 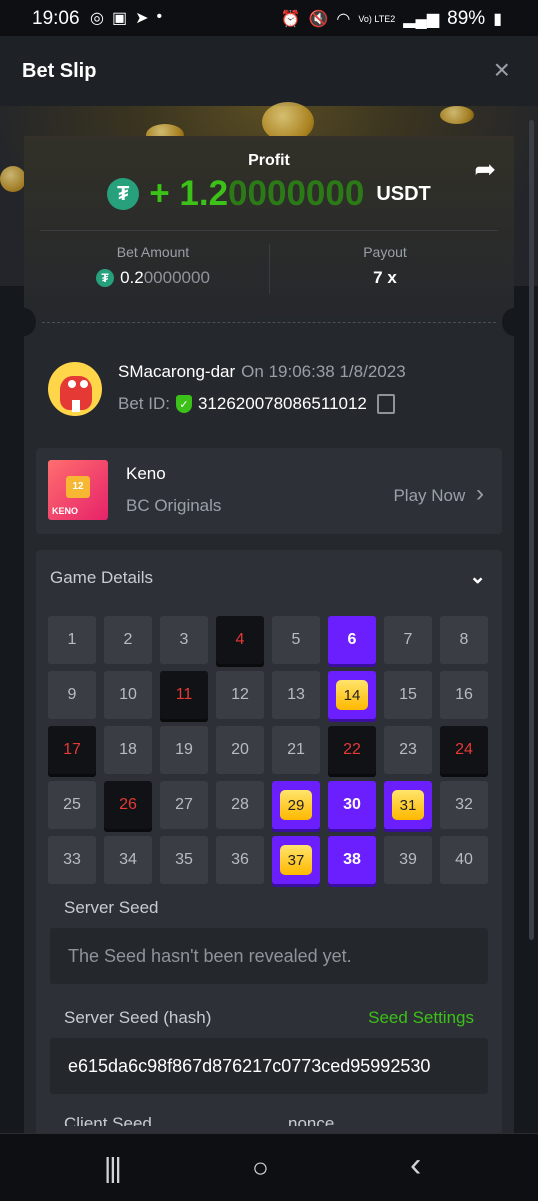 I want to click on server-seed-hash-field: e615da6c98f867d876217c0773ced95992530, so click(x=269, y=1066).